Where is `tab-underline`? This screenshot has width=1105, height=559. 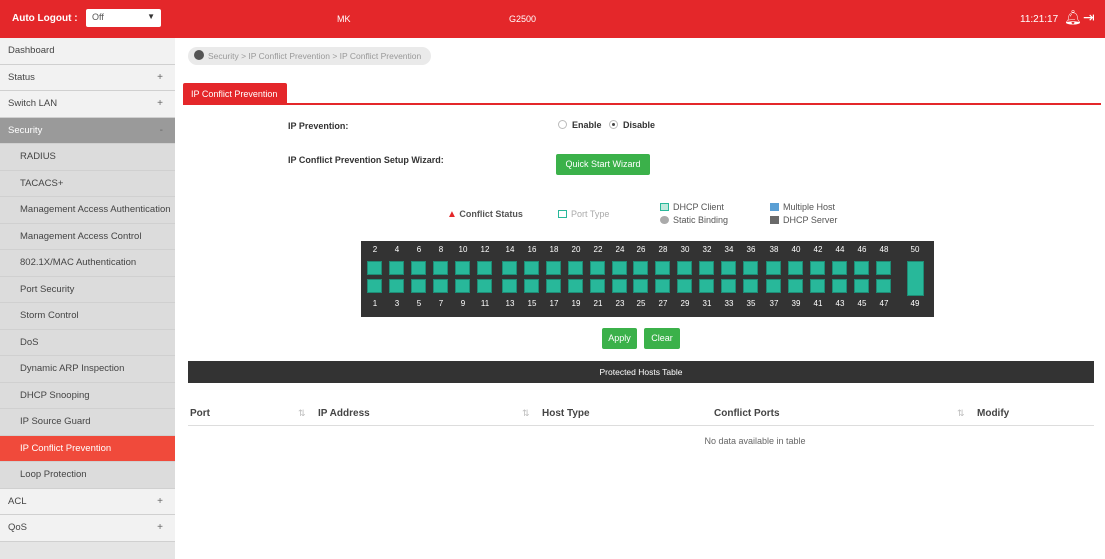 tab-underline is located at coordinates (642, 104).